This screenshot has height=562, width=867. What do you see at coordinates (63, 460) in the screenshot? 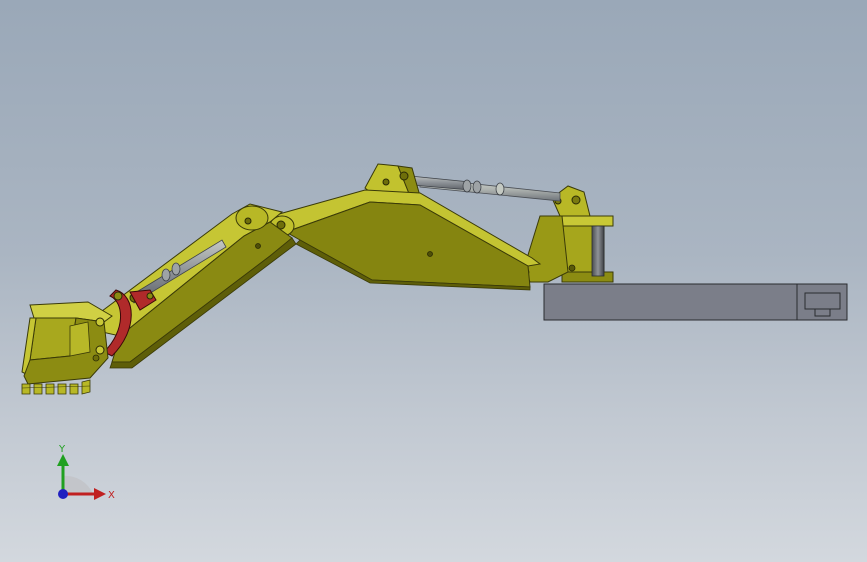
I see `y-axis-arrow` at bounding box center [63, 460].